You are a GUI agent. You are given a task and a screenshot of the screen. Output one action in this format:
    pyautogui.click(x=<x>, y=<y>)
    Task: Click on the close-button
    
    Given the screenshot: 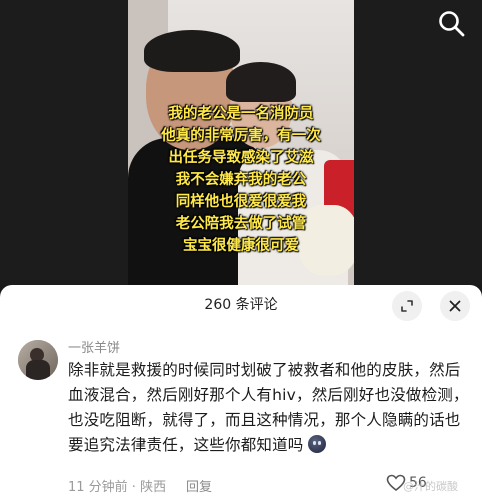 What is the action you would take?
    pyautogui.click(x=455, y=306)
    